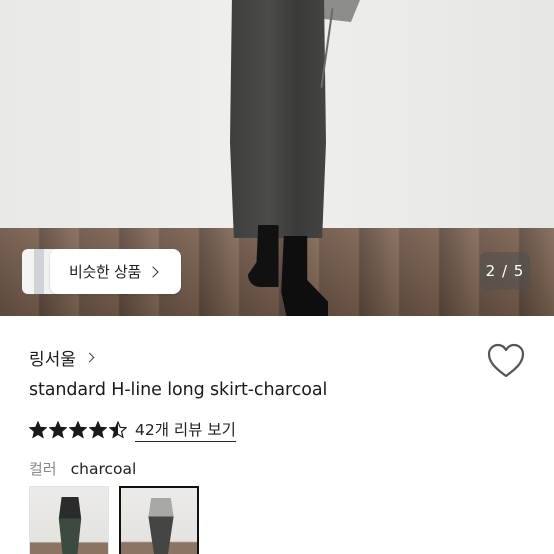 The height and width of the screenshot is (554, 554). I want to click on shop-link: 링서울, so click(62, 357).